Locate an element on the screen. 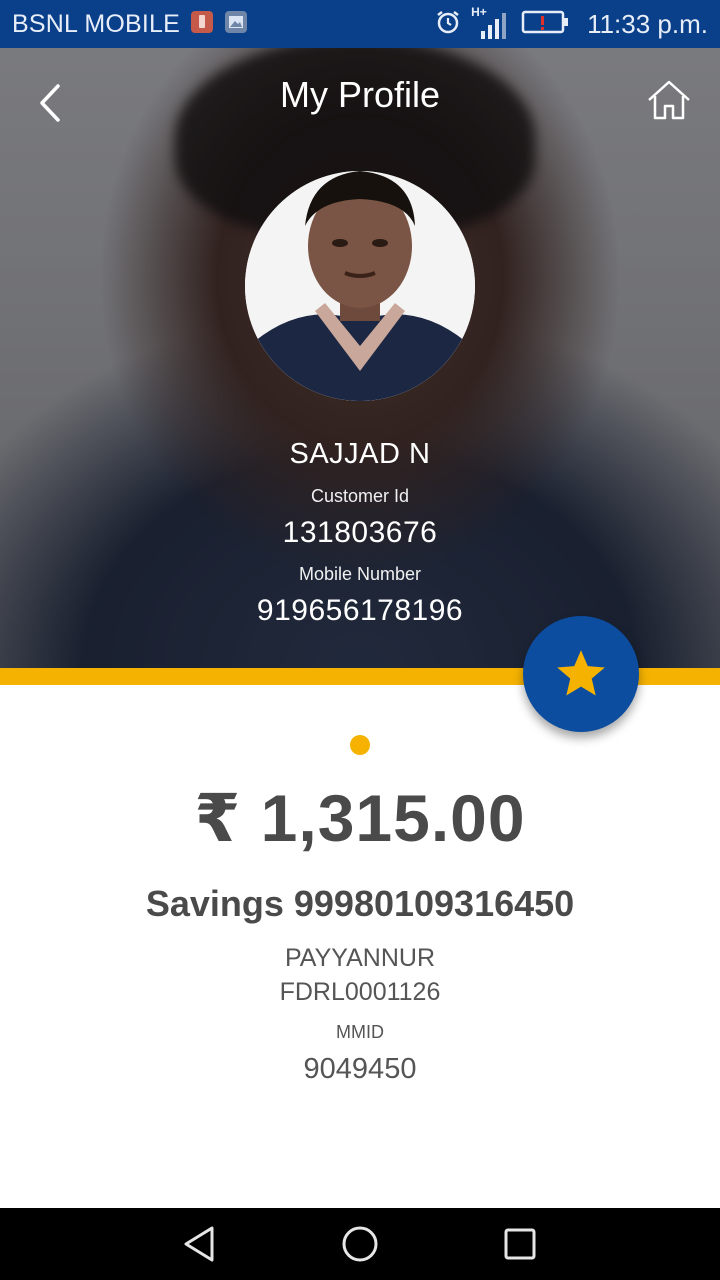 The image size is (720, 1280). nav-recents-button is located at coordinates (520, 1244).